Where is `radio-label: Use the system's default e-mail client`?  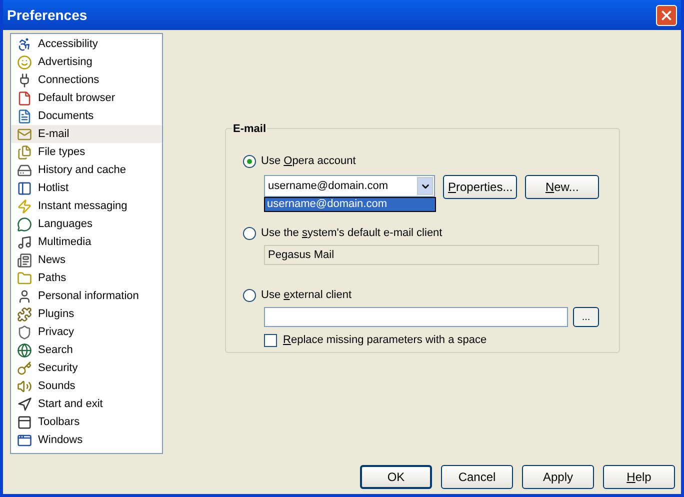
radio-label: Use the system's default e-mail client is located at coordinates (351, 233).